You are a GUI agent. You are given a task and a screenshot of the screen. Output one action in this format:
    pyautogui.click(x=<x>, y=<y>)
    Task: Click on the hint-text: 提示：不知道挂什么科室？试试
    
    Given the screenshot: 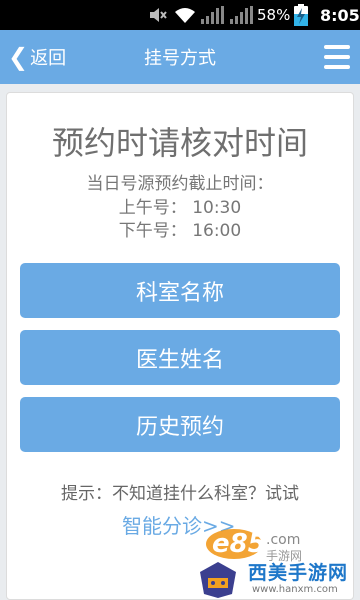 What is the action you would take?
    pyautogui.click(x=180, y=494)
    